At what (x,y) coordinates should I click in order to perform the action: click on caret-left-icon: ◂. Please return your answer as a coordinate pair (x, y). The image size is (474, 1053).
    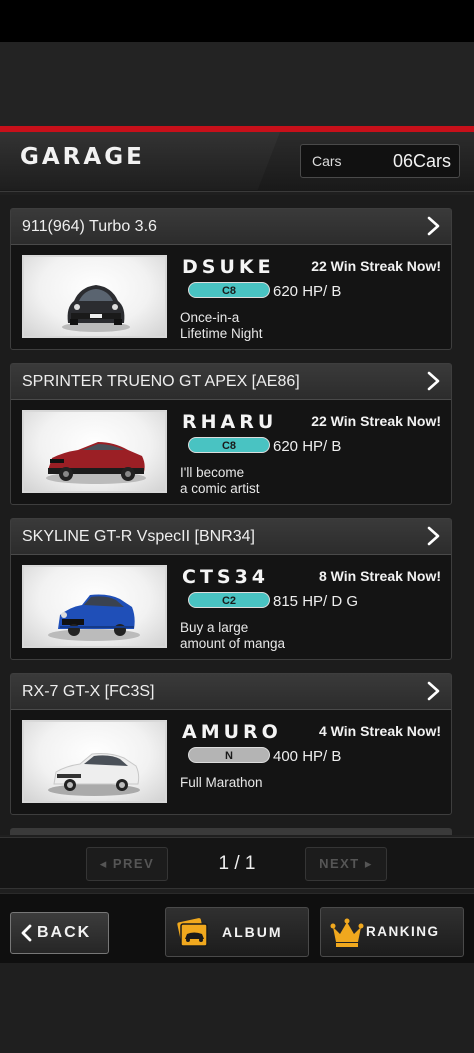
    Looking at the image, I should click on (103, 863).